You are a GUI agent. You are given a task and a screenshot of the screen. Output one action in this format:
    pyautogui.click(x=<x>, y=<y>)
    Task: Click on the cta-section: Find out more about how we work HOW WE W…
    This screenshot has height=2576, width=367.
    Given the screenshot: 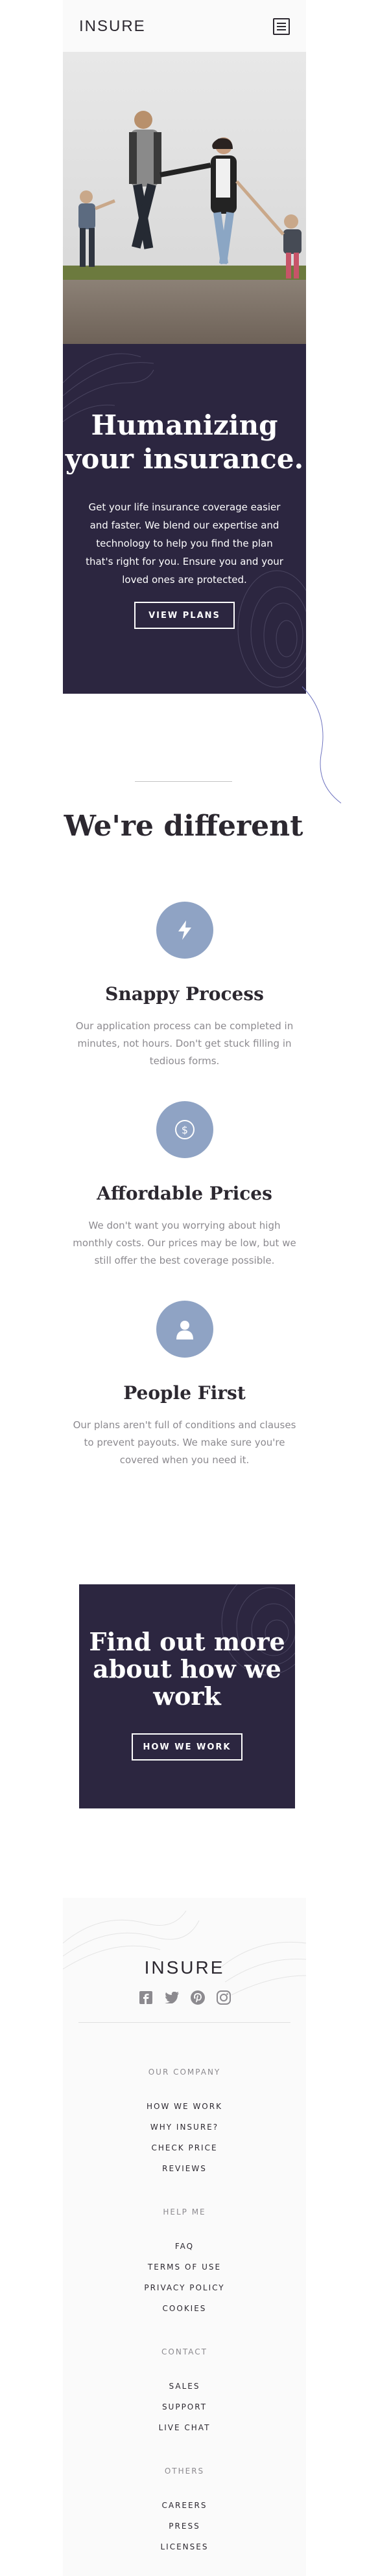 What is the action you would take?
    pyautogui.click(x=187, y=1696)
    